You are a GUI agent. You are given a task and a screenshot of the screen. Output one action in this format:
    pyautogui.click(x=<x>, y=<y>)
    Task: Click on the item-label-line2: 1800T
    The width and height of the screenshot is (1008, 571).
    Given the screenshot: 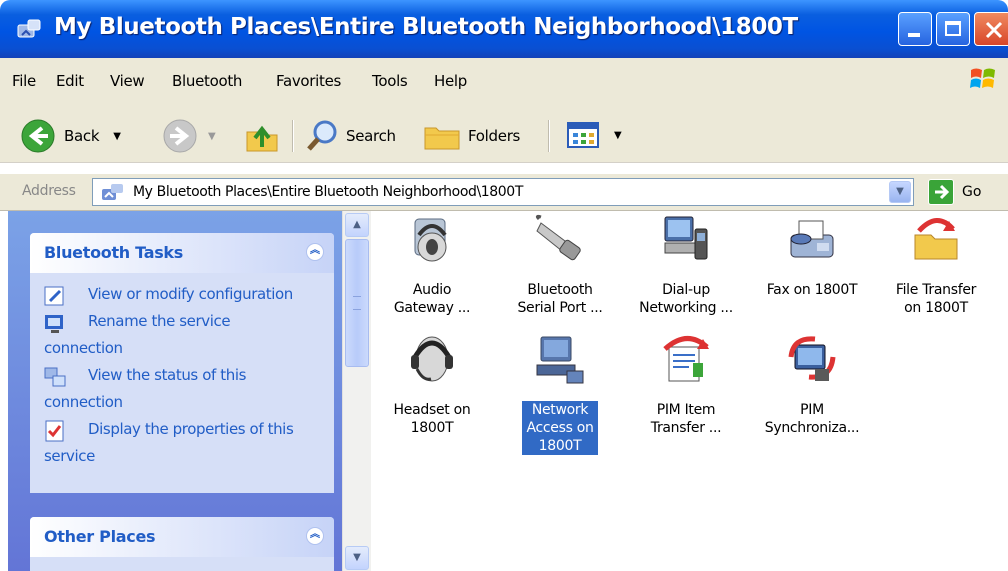 What is the action you would take?
    pyautogui.click(x=432, y=428)
    